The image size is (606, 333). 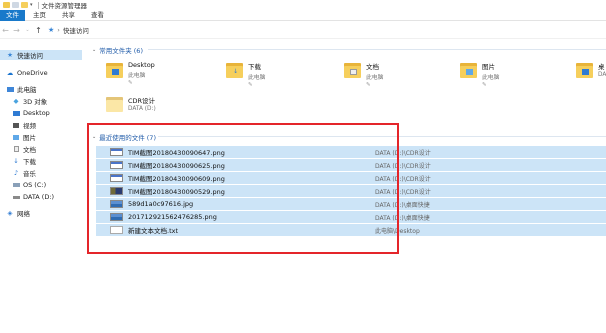 What do you see at coordinates (23, 214) in the screenshot?
I see `sidebar-item-label: 网络` at bounding box center [23, 214].